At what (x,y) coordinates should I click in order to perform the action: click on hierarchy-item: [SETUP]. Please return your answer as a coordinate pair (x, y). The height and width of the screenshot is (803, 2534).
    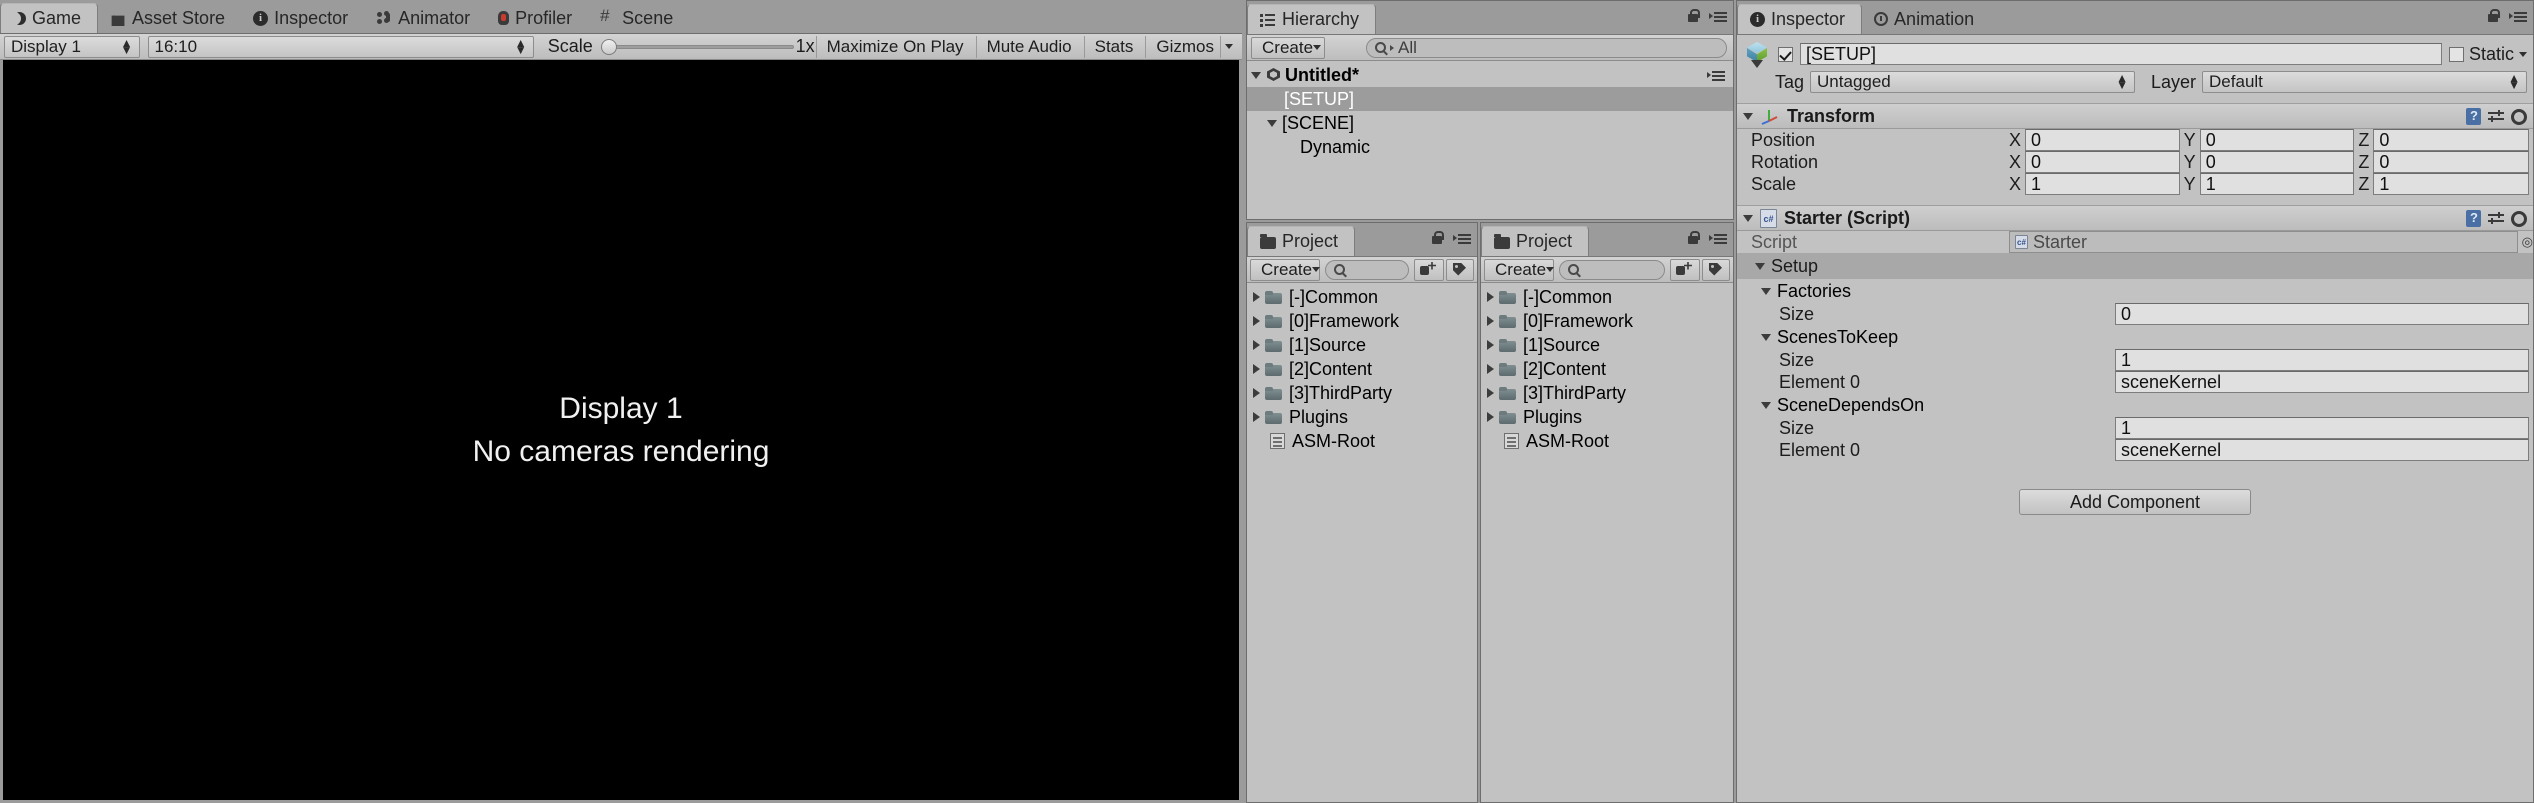
    Looking at the image, I should click on (1490, 99).